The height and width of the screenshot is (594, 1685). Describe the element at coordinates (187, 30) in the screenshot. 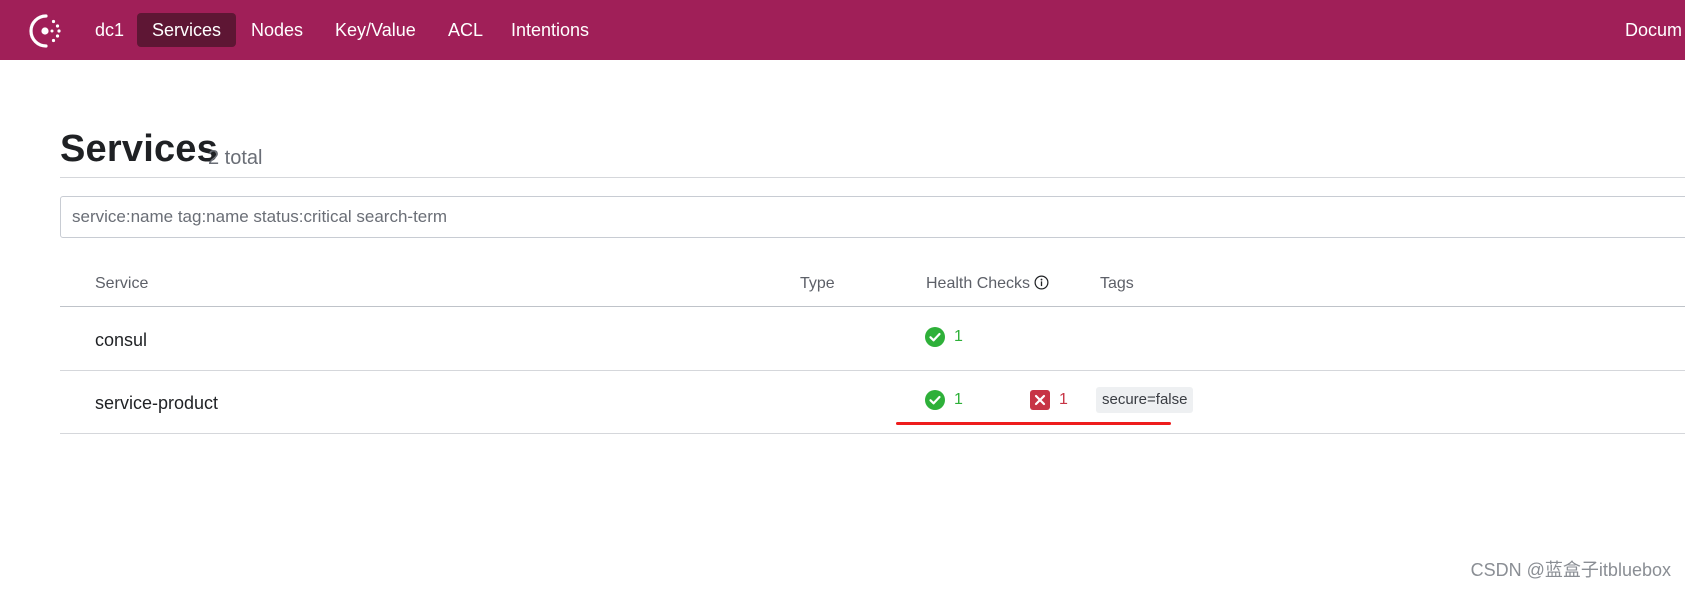

I see `nav-services: Services` at that location.